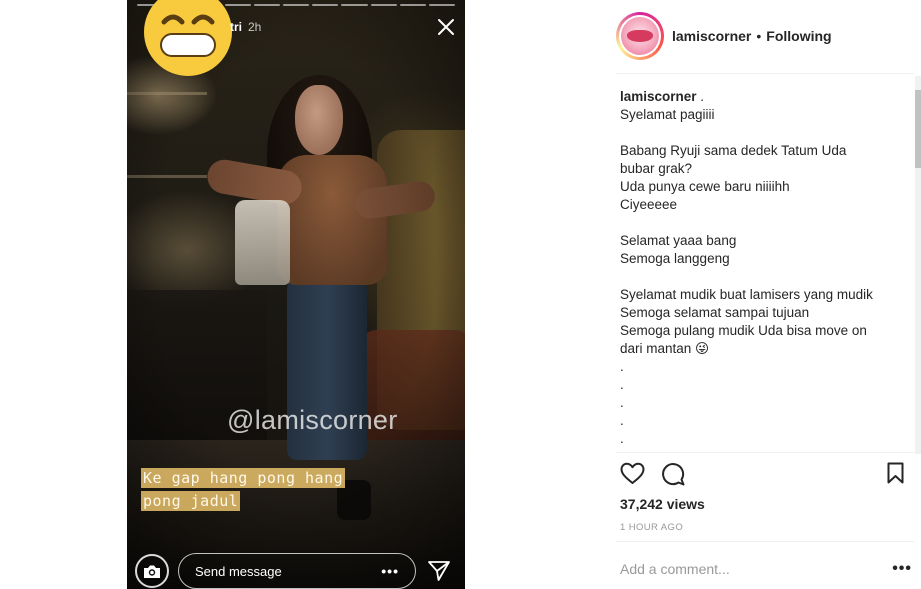 The height and width of the screenshot is (589, 921). I want to click on caption-line: Semoga selamat sampai tujuan, so click(715, 312).